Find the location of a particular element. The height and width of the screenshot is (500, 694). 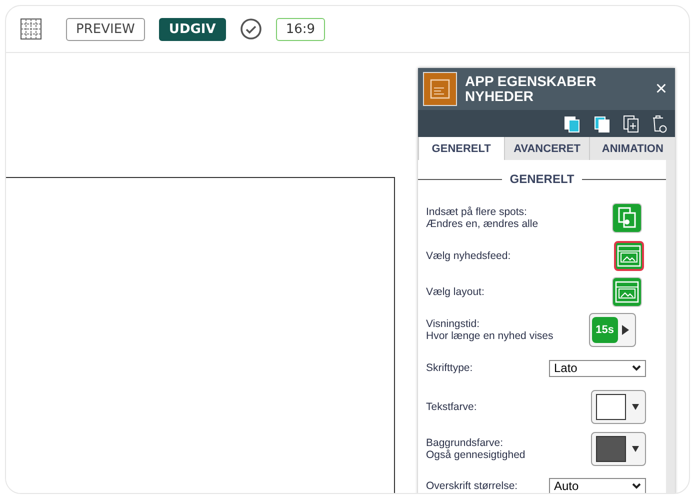

panel-tab: GENERELT is located at coordinates (461, 148).